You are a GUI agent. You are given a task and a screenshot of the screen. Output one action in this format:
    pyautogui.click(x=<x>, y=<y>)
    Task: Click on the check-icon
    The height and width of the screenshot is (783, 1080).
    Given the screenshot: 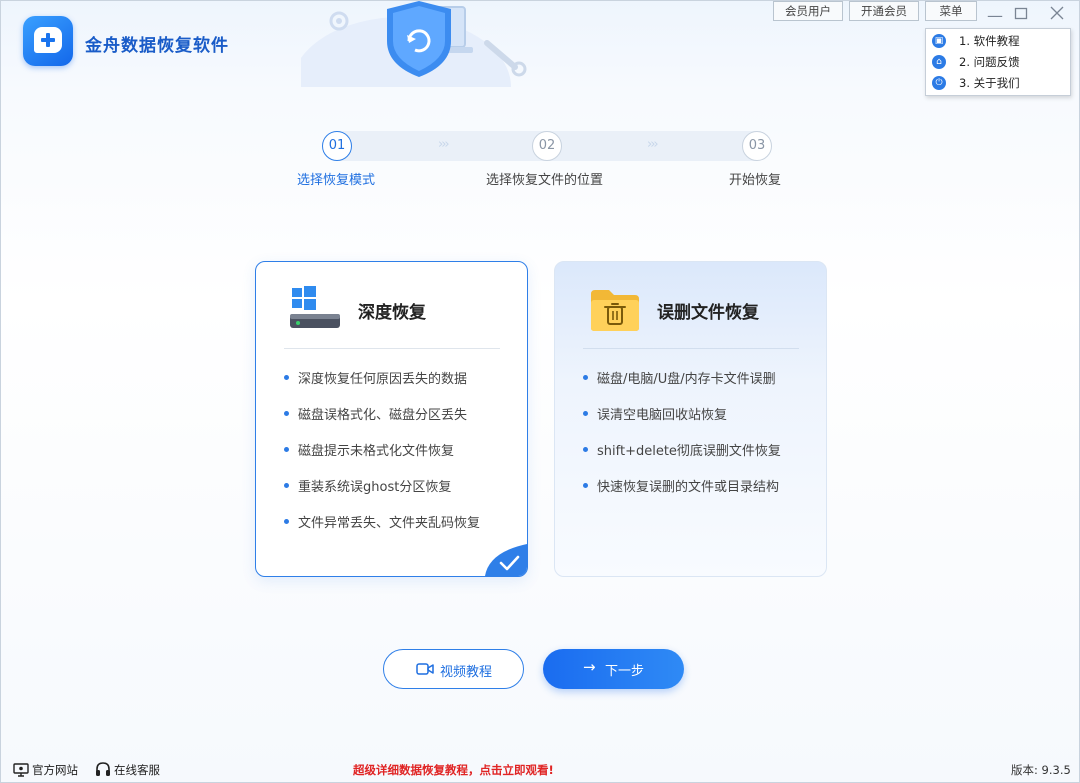 What is the action you would take?
    pyautogui.click(x=506, y=560)
    